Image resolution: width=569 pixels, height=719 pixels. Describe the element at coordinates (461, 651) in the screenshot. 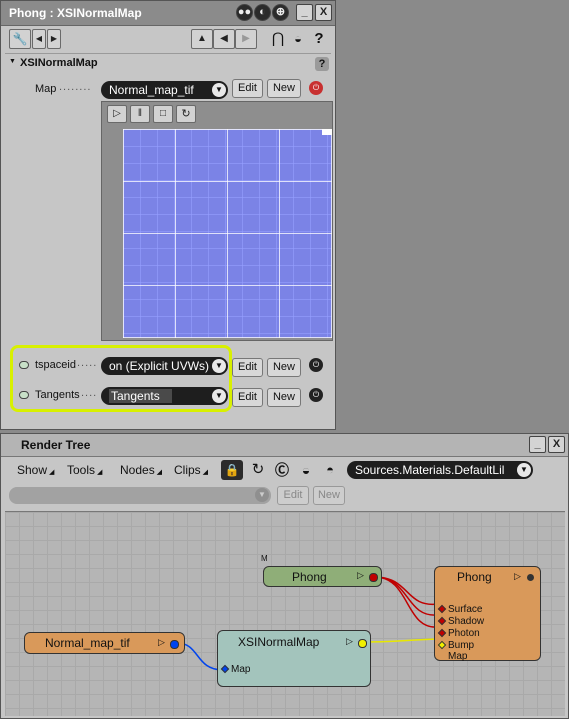

I see `port-bump-map-label: Bump Map` at that location.